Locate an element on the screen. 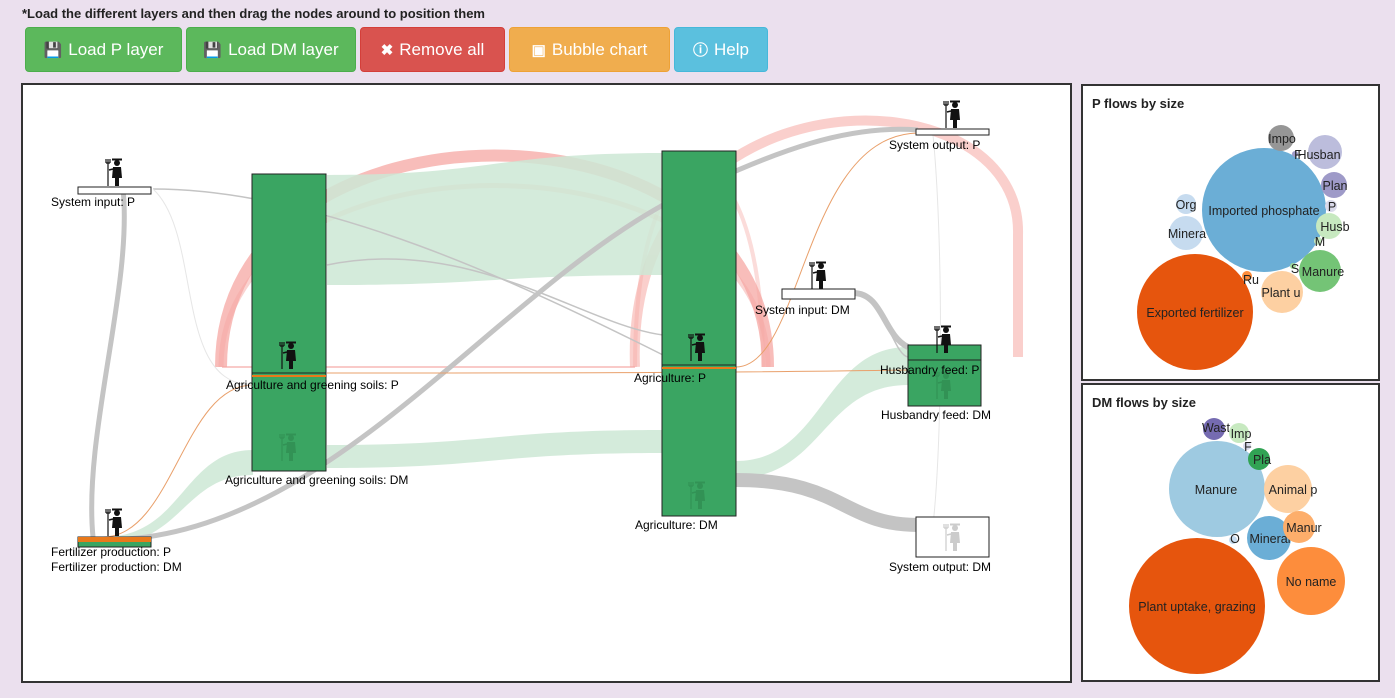 The height and width of the screenshot is (698, 1395). svg-text: Exported fertilizer is located at coordinates (1194, 313).